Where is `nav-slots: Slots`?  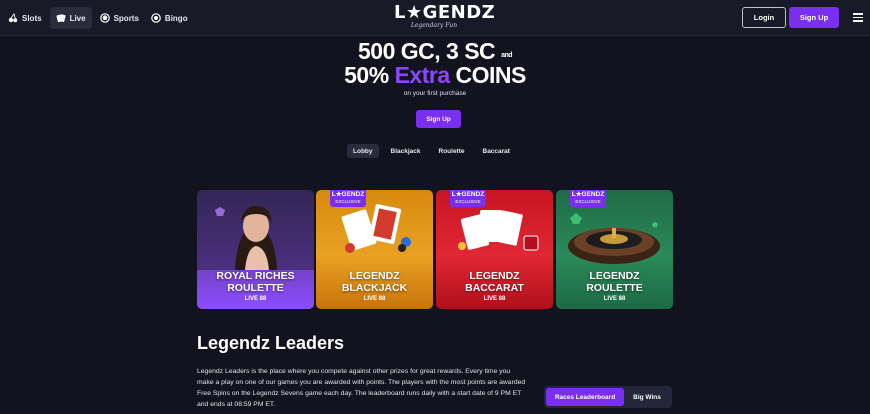
nav-slots: Slots is located at coordinates (25, 18).